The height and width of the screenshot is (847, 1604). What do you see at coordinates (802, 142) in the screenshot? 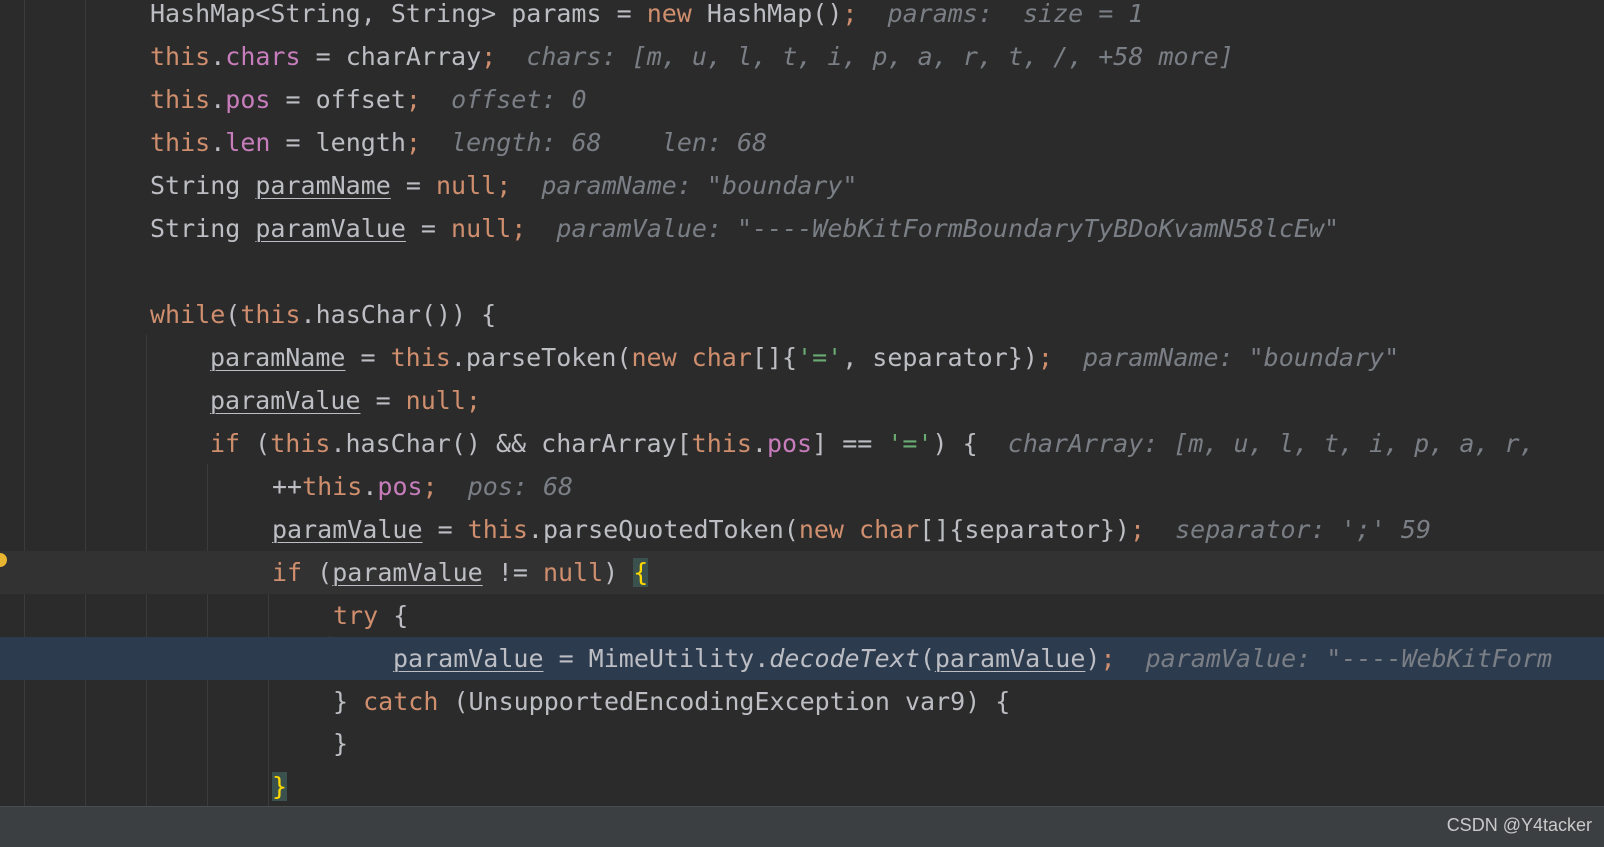
I see `code-line: this.len = length; length: 68 len: 68` at bounding box center [802, 142].